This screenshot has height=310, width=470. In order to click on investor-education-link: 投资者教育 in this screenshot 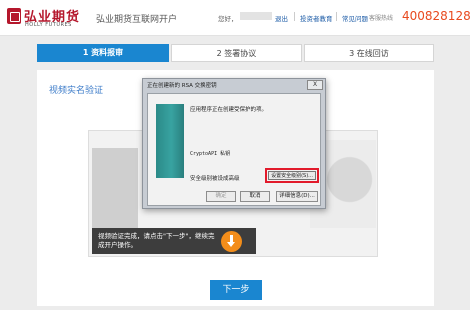, I will do `click(316, 18)`.